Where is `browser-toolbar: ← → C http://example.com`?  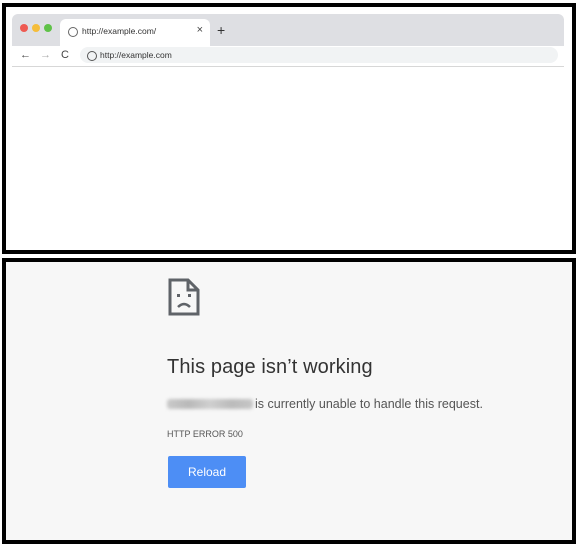 browser-toolbar: ← → C http://example.com is located at coordinates (288, 56).